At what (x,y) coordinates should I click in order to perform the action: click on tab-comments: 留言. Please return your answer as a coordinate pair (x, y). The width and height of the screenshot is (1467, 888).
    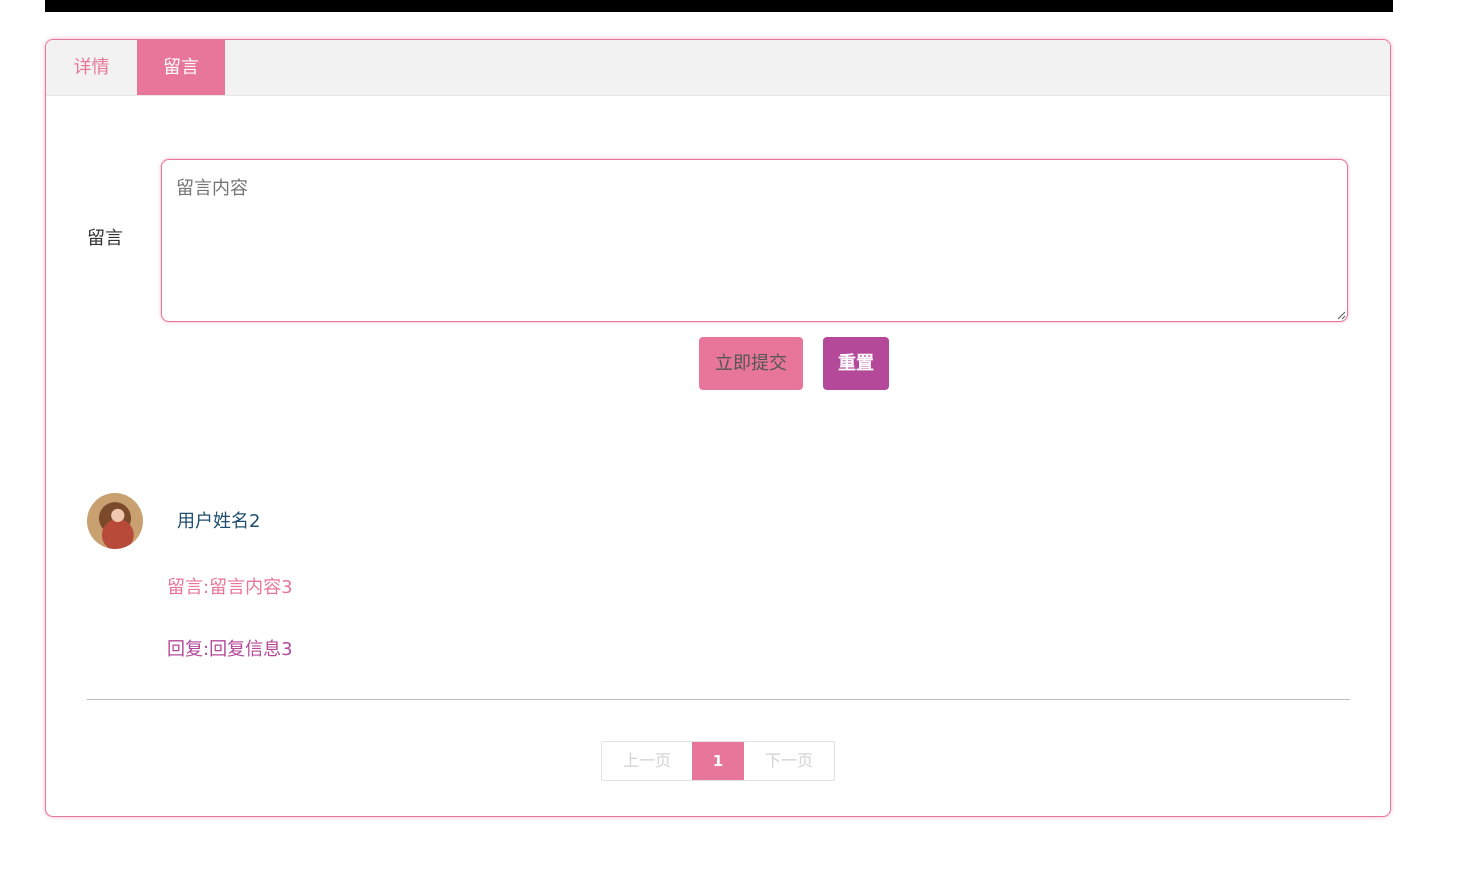
    Looking at the image, I should click on (181, 67).